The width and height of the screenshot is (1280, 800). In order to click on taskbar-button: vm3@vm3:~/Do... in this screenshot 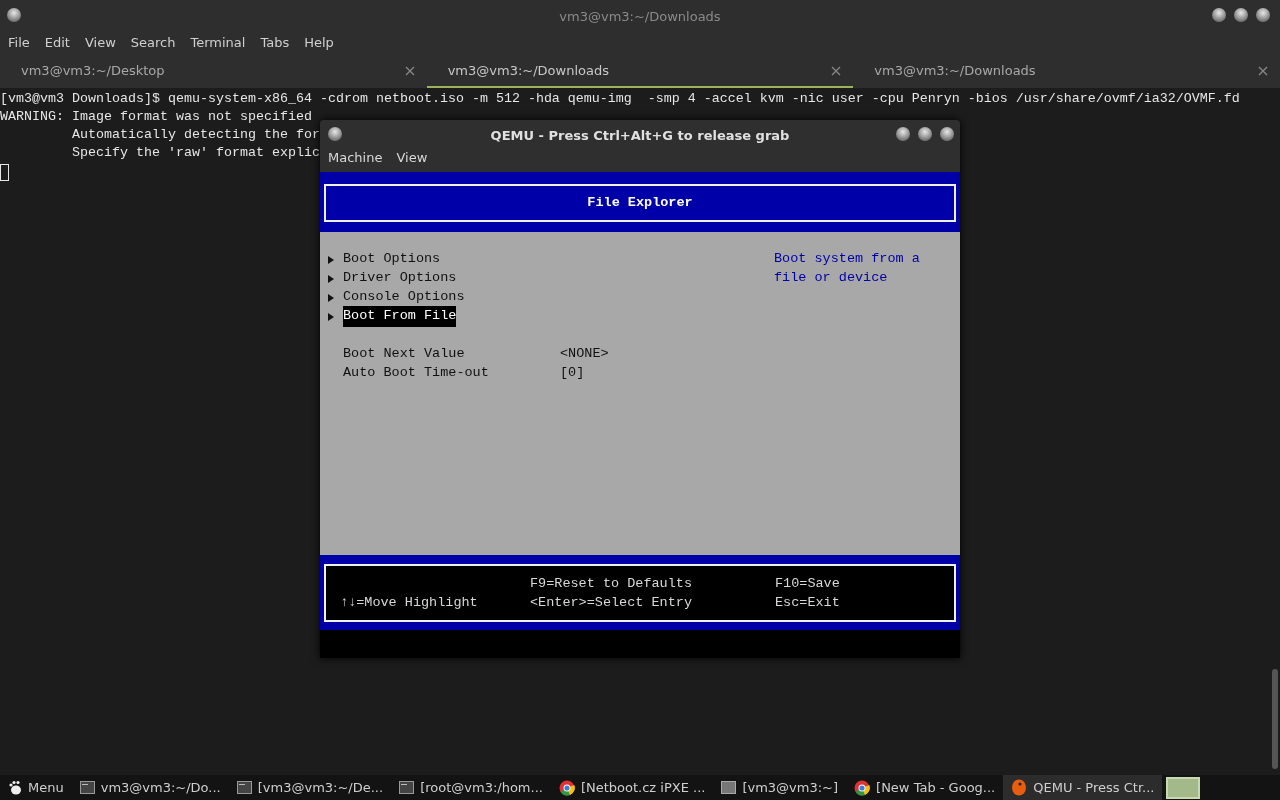, I will do `click(150, 787)`.